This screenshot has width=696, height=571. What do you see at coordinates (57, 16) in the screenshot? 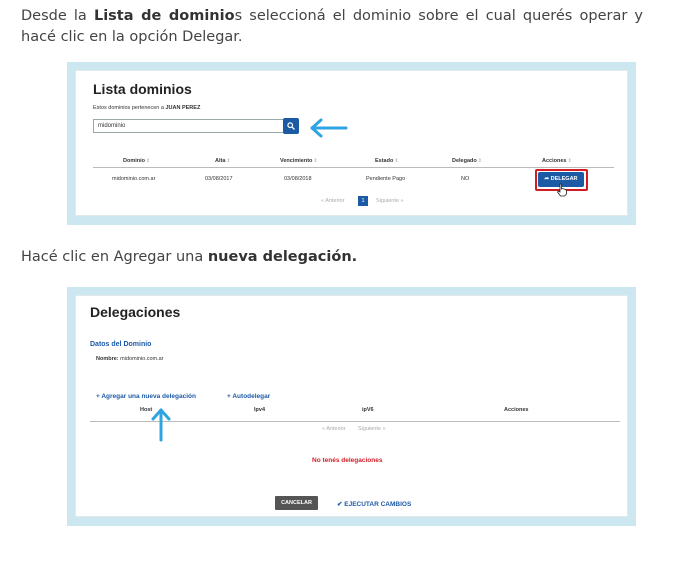
I see `instruction-text: Desde la` at bounding box center [57, 16].